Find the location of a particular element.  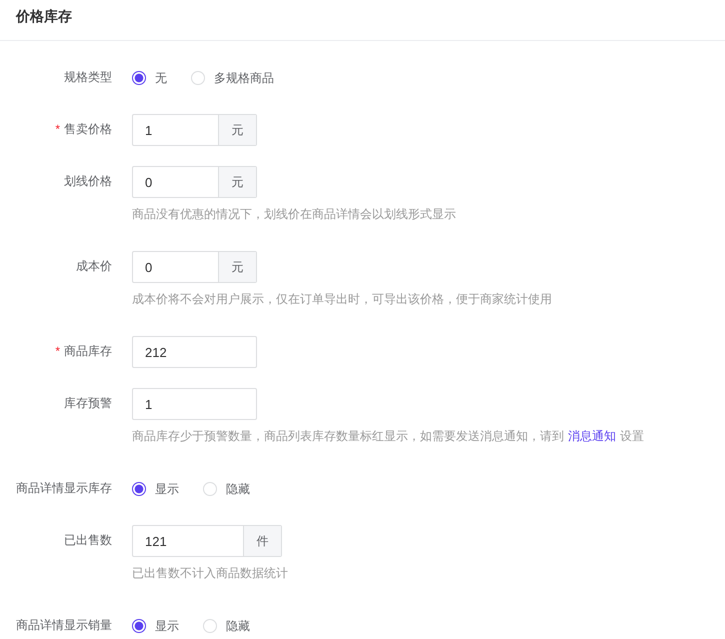

input-field: 212 is located at coordinates (194, 352).